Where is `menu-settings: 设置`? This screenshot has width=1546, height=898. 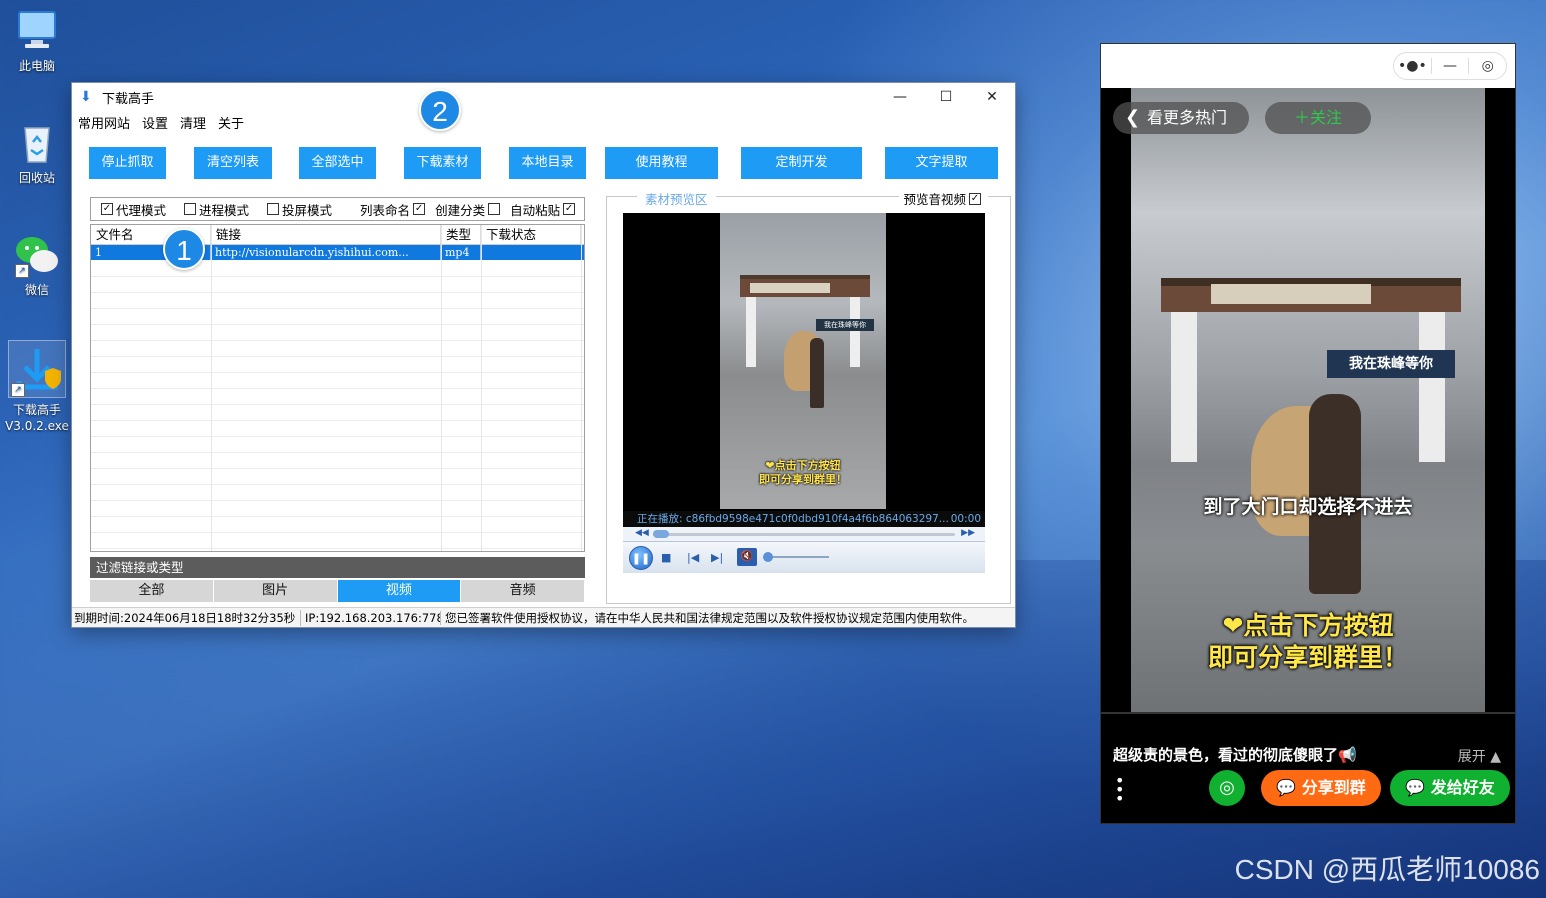
menu-settings: 设置 is located at coordinates (155, 122).